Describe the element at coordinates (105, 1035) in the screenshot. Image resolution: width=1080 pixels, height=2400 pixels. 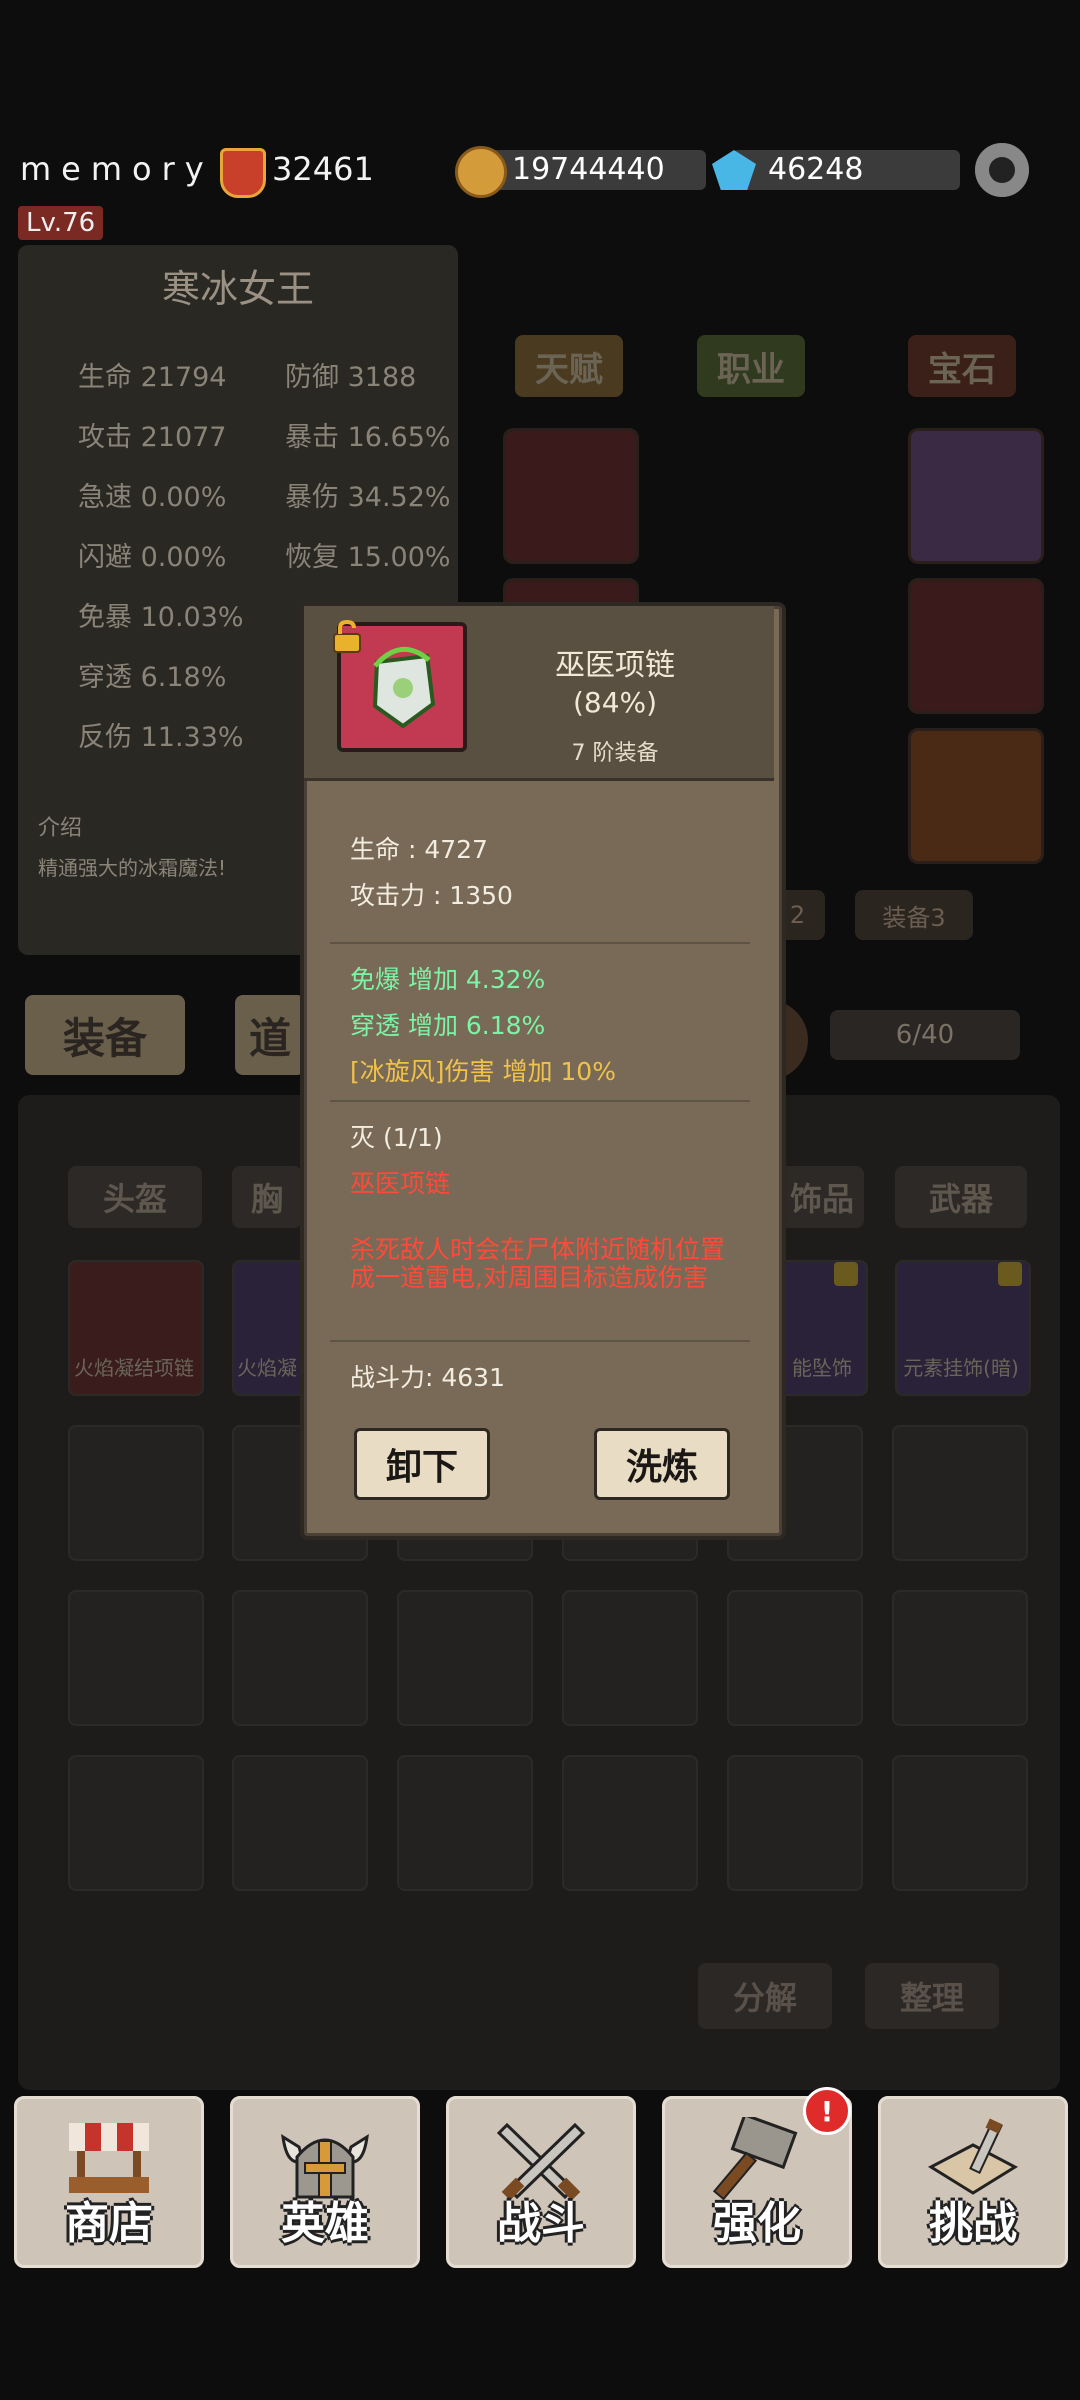
I see `tab-equipment: 装备` at that location.